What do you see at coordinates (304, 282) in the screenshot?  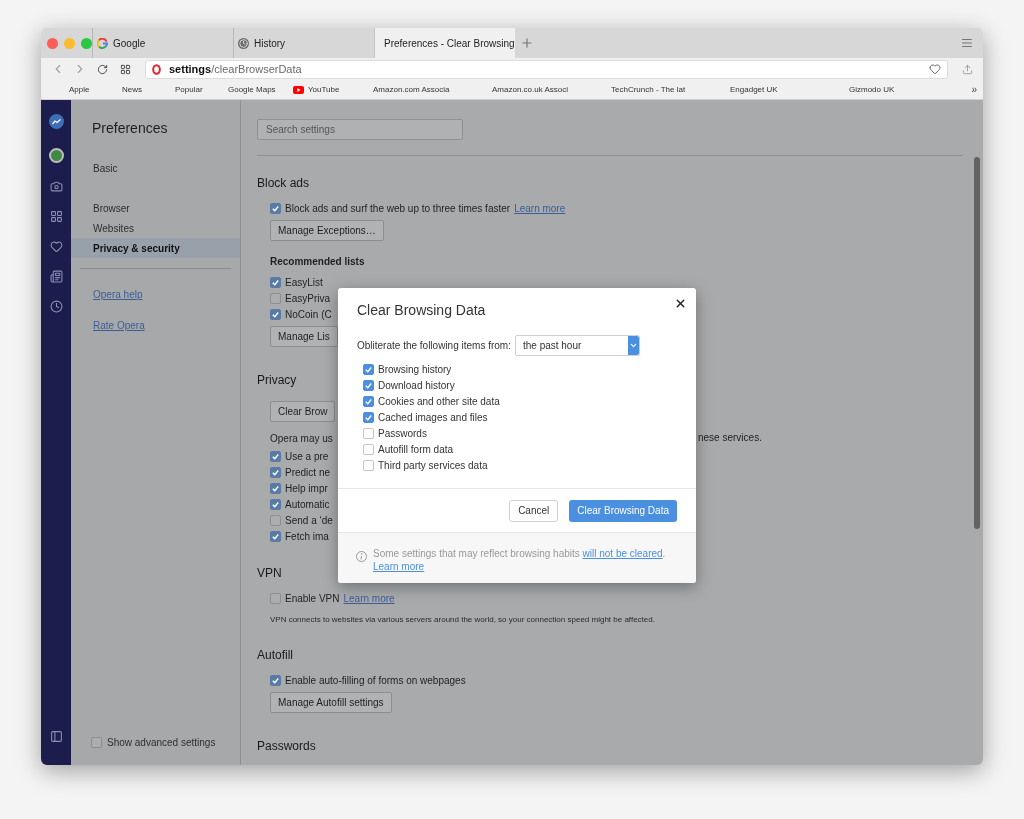 I see `checkbox-label: EasyList` at bounding box center [304, 282].